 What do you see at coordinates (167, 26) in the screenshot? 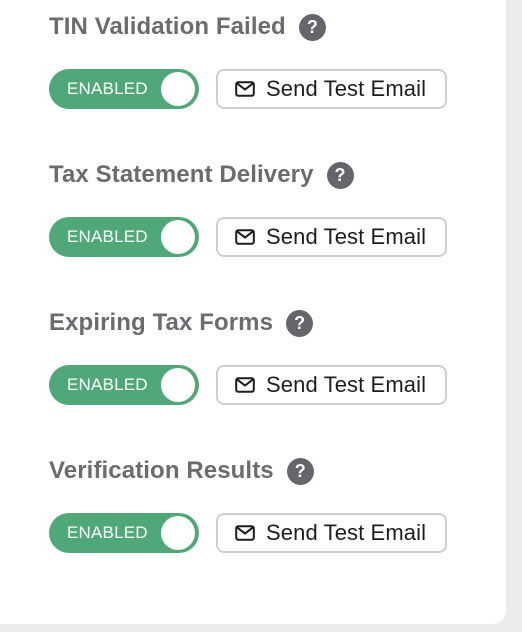
I see `setting-title: TIN Validation Failed` at bounding box center [167, 26].